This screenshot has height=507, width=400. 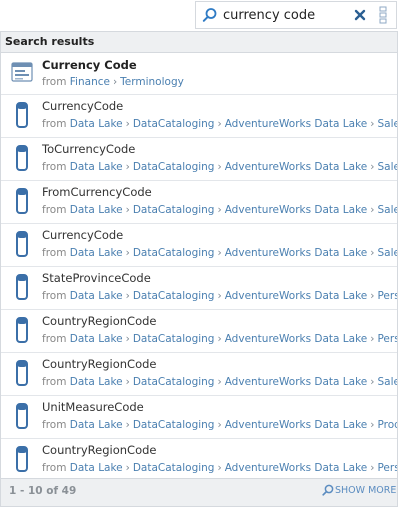 I want to click on search-input, so click(x=283, y=15).